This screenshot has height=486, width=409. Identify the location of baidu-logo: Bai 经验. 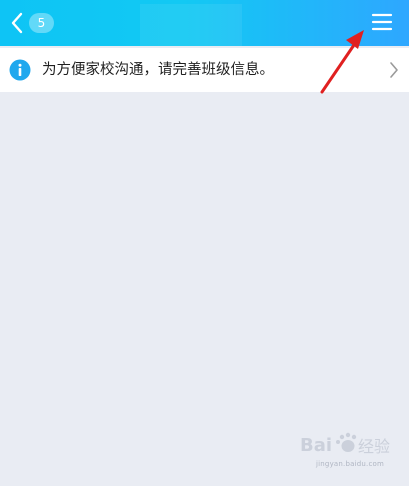
(345, 444).